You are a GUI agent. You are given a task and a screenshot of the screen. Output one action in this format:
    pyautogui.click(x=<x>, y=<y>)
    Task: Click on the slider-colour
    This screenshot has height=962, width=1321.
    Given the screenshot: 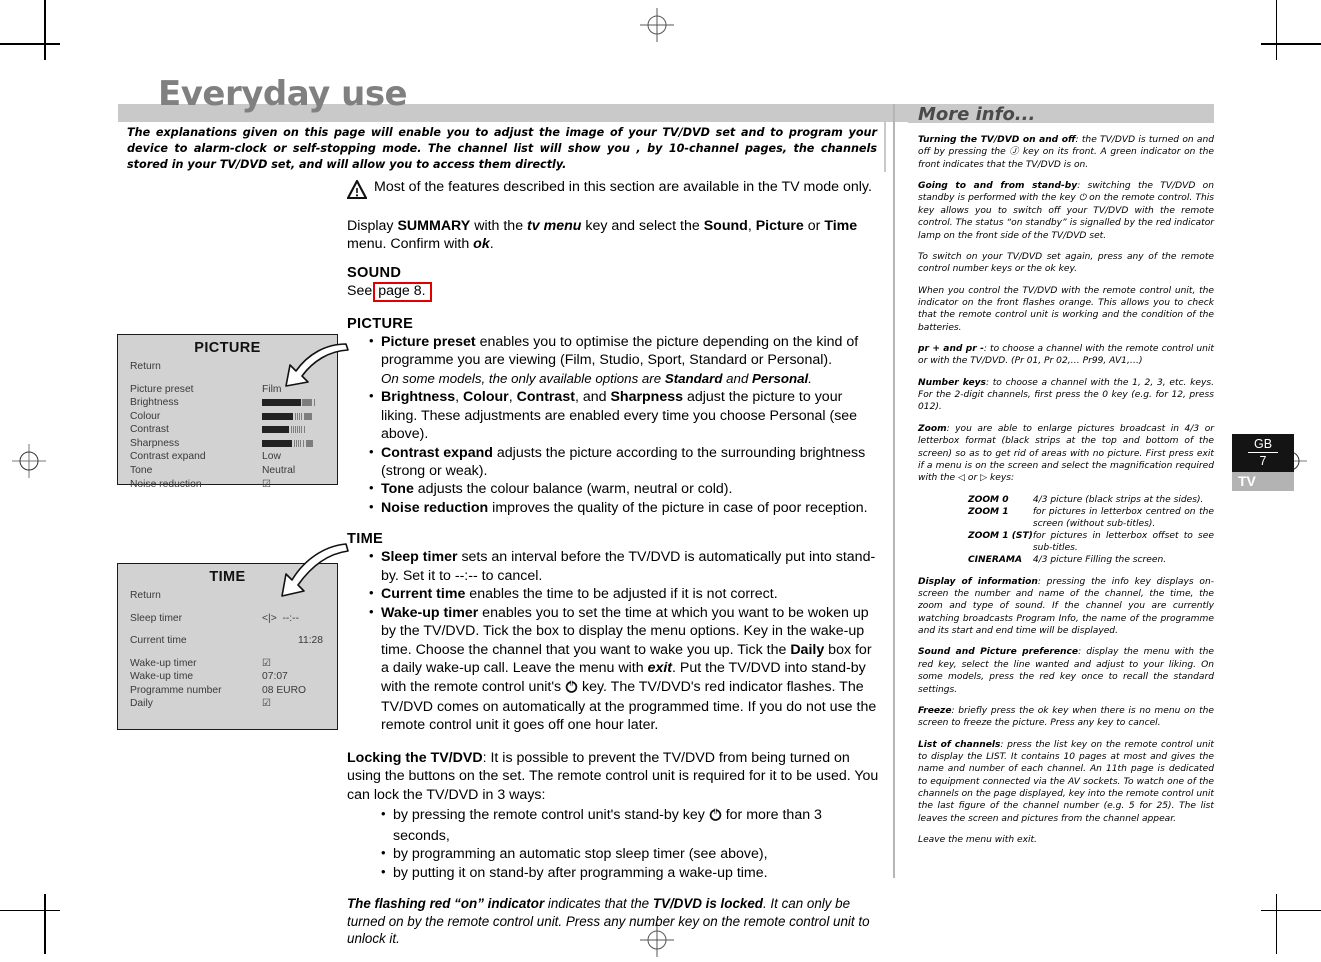 What is the action you would take?
    pyautogui.click(x=289, y=416)
    